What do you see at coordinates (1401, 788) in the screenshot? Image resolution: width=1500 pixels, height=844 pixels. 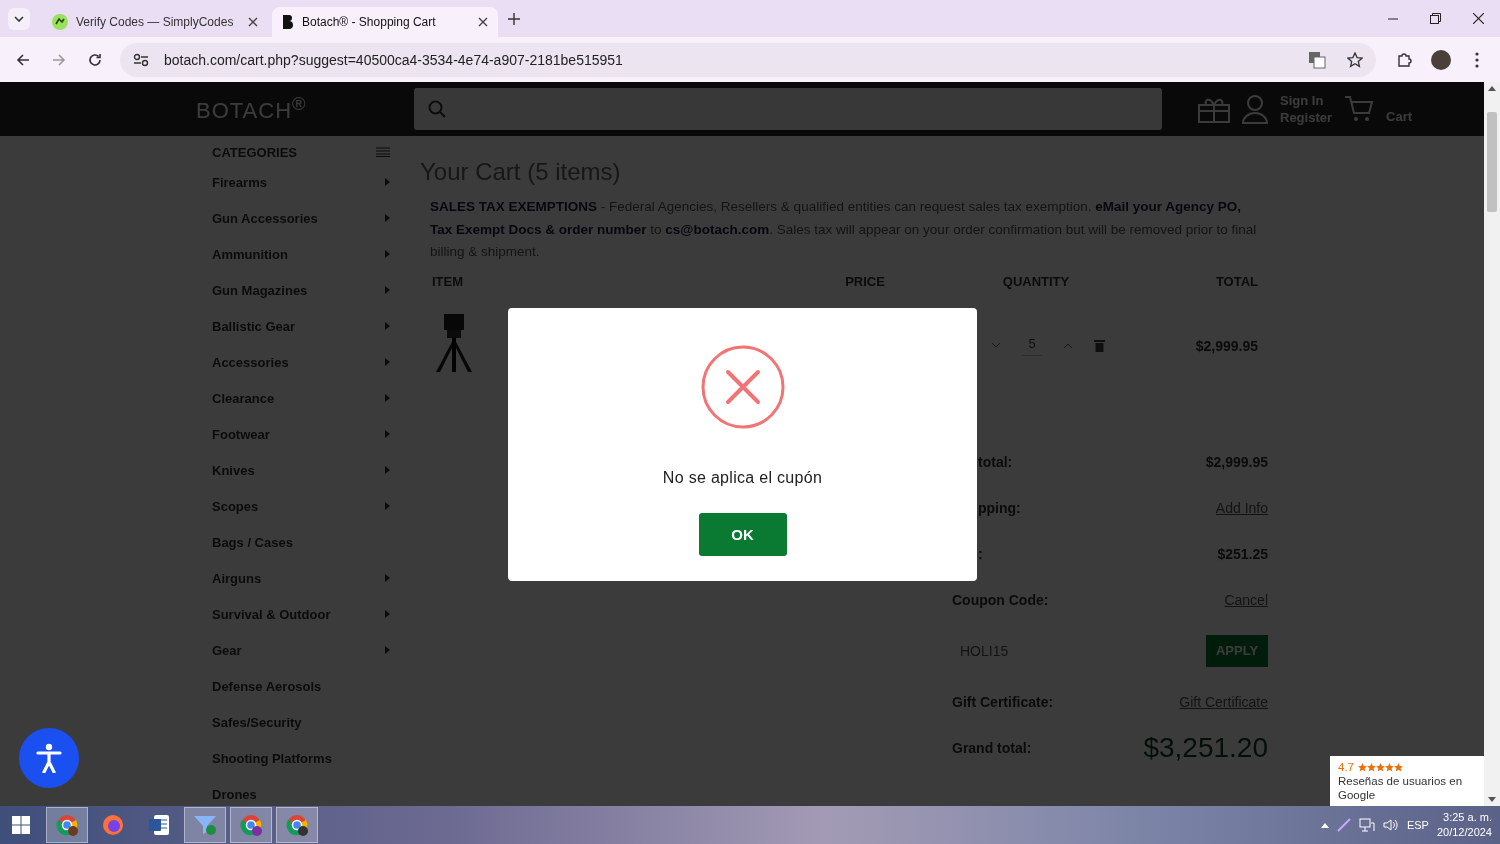 I see `reviews-label: Reseñas de usuarios en Google` at bounding box center [1401, 788].